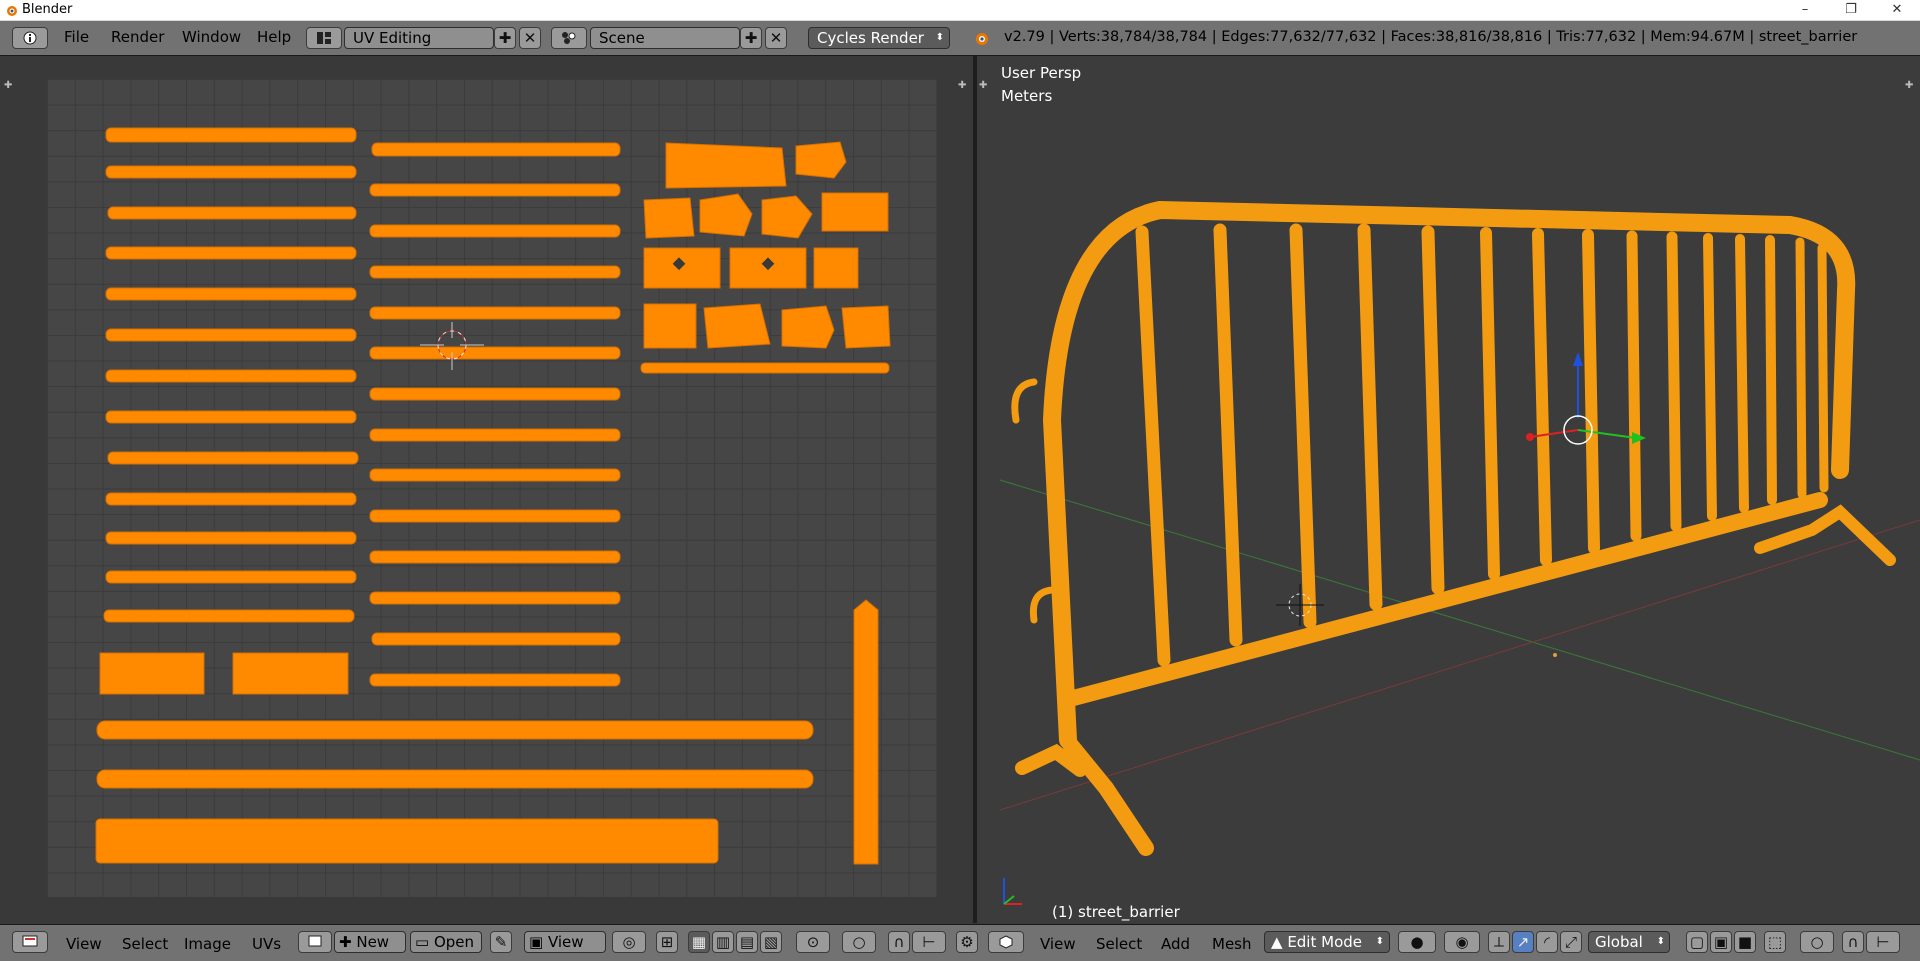 This screenshot has height=961, width=1920. Describe the element at coordinates (419, 38) in the screenshot. I see `screen-layout-field: UV Editing` at that location.